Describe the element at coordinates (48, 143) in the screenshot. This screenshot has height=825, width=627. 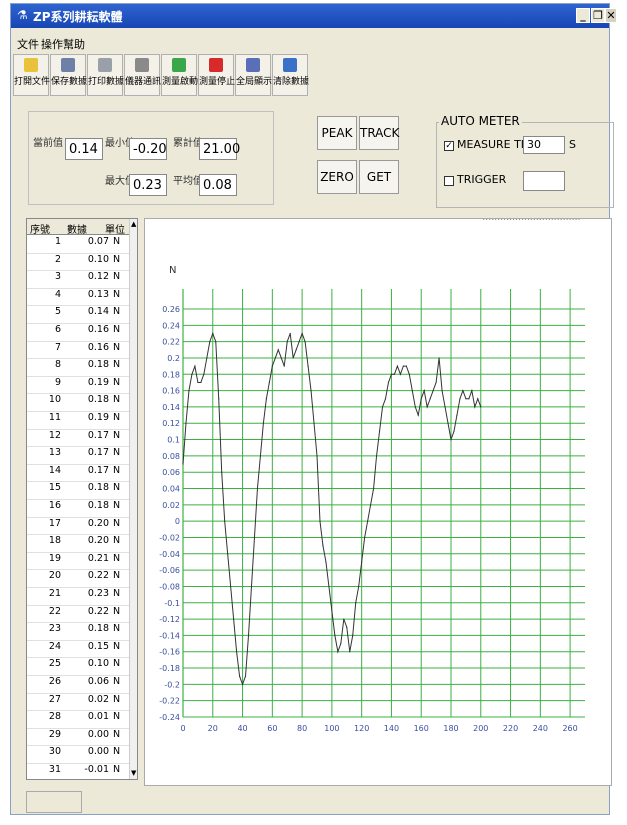
I see `current-label: 當前值` at that location.